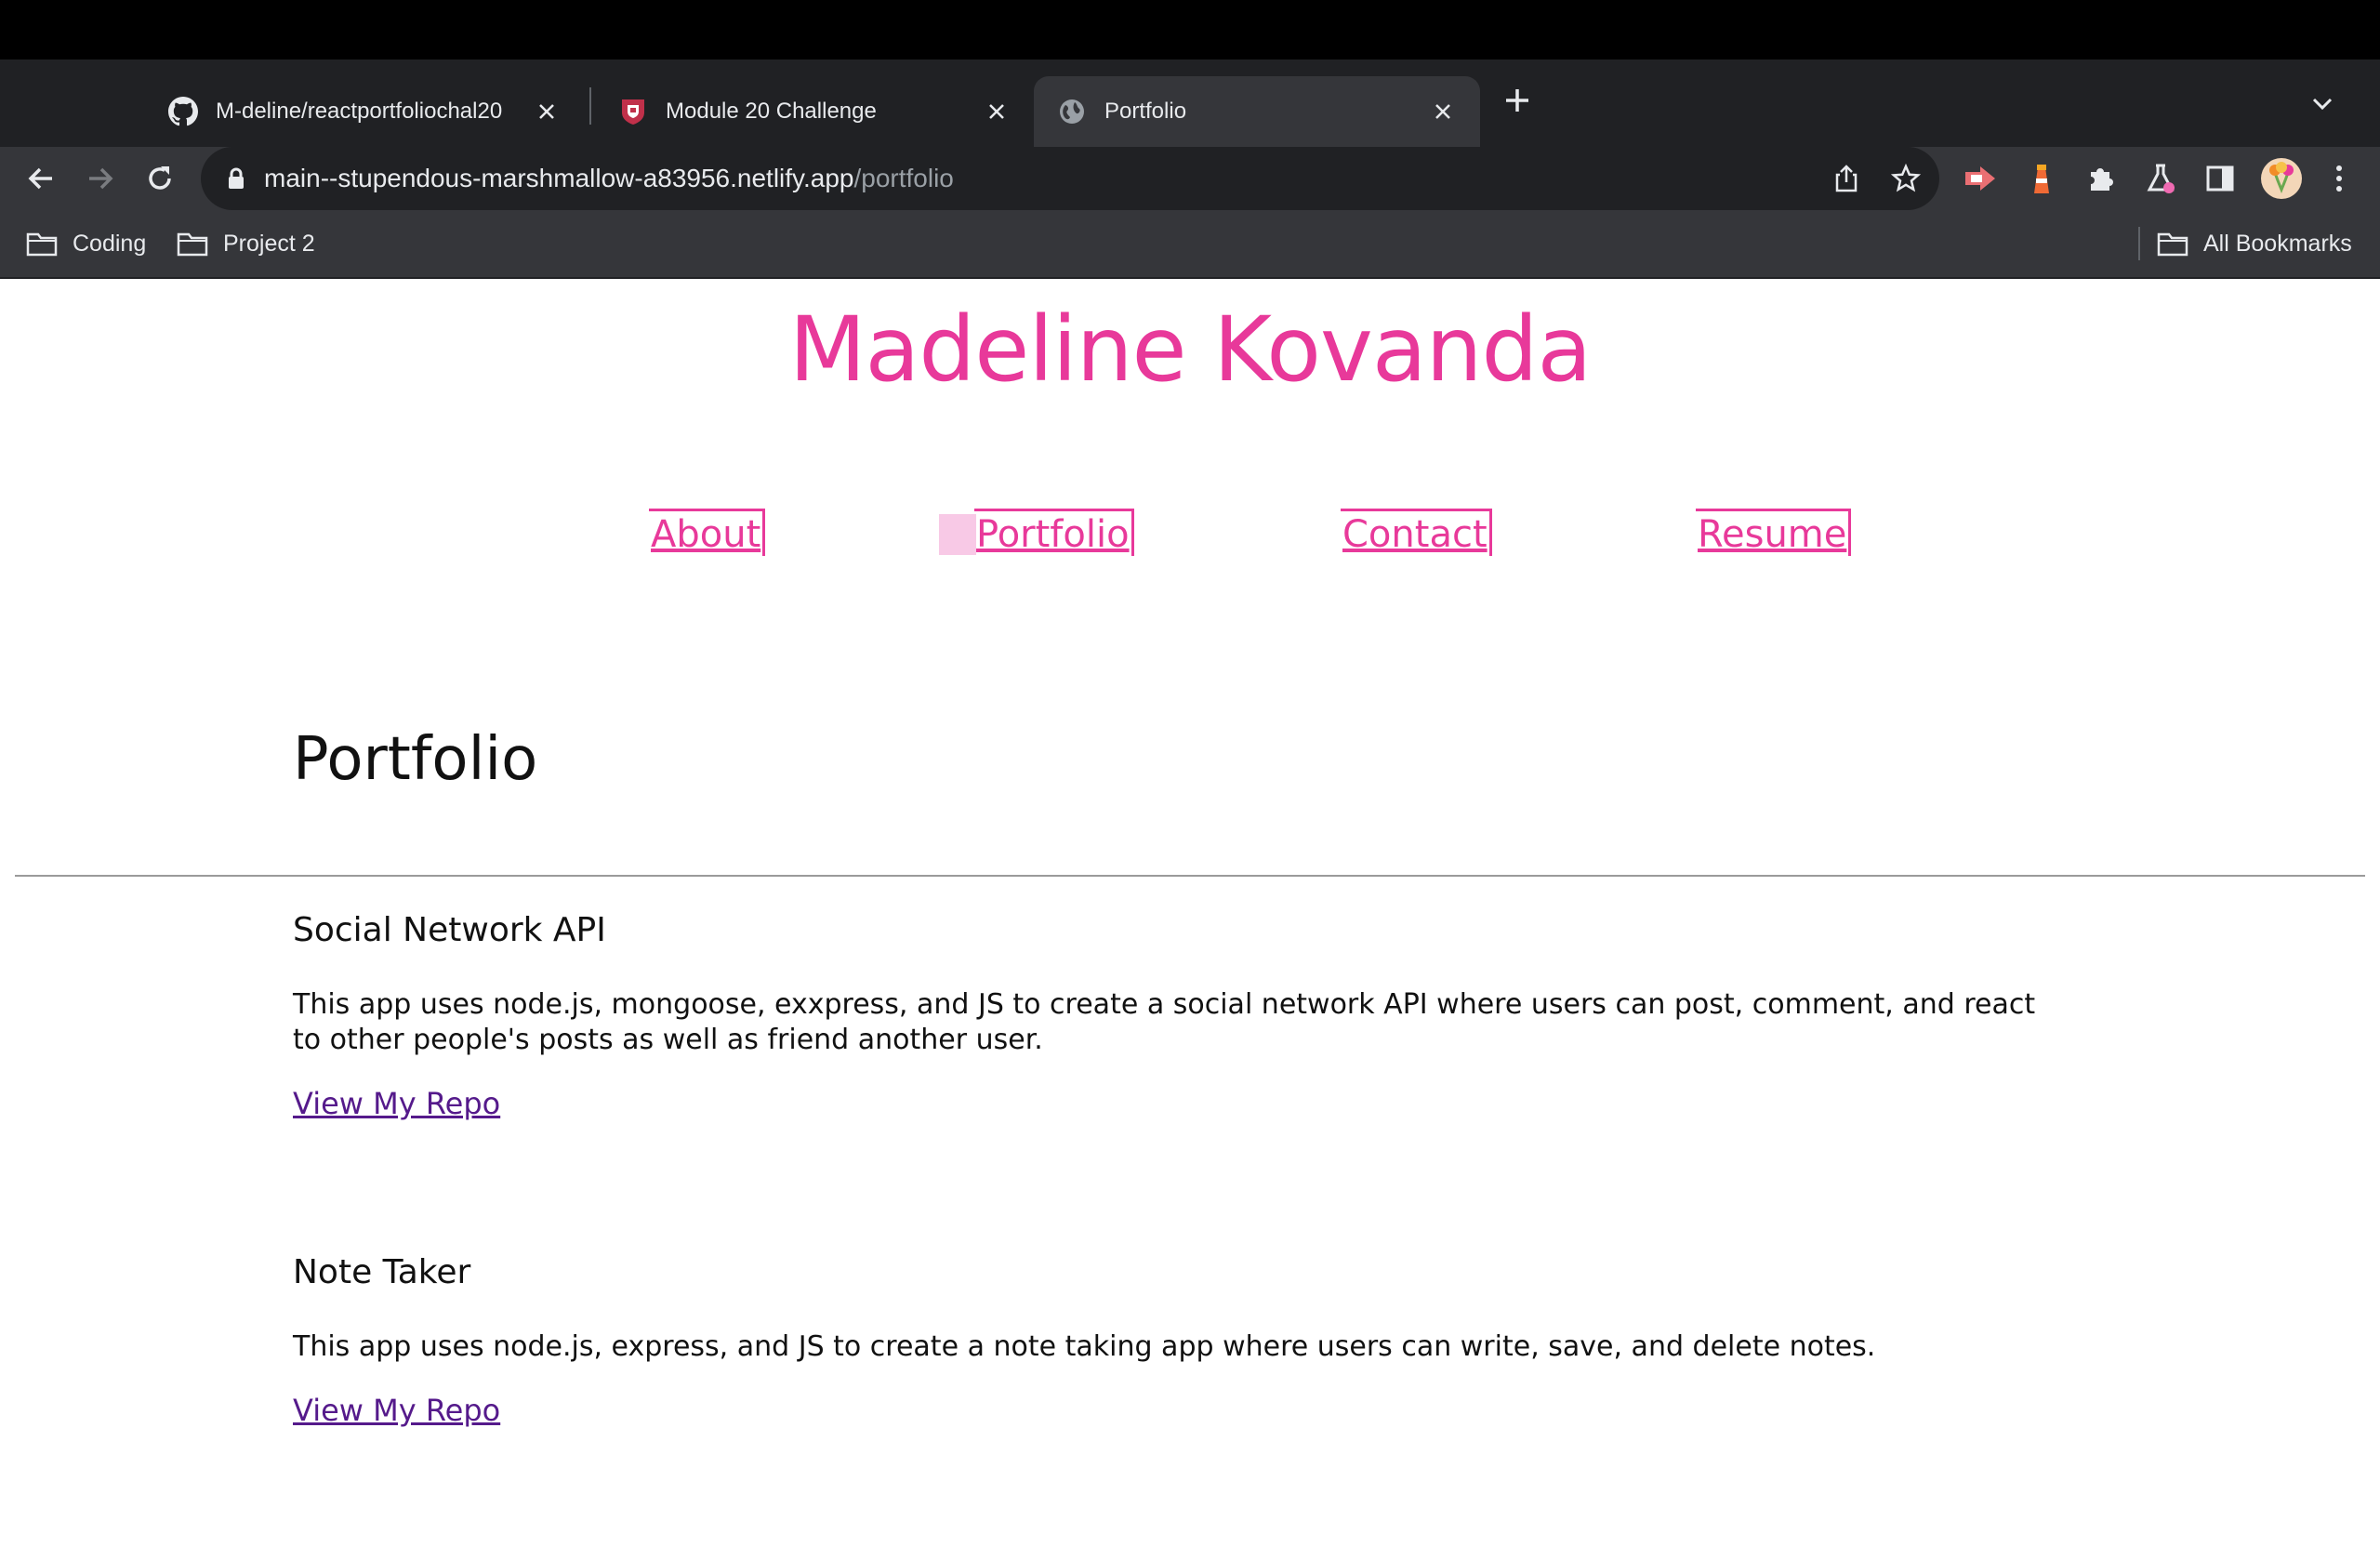 This screenshot has width=2380, height=1547. What do you see at coordinates (1190, 30) in the screenshot?
I see `os-menu-bar` at bounding box center [1190, 30].